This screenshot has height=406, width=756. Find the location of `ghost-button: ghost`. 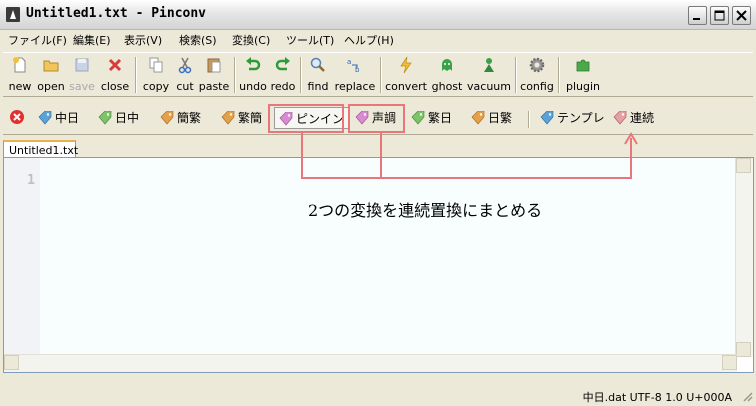

ghost-button: ghost is located at coordinates (447, 75).